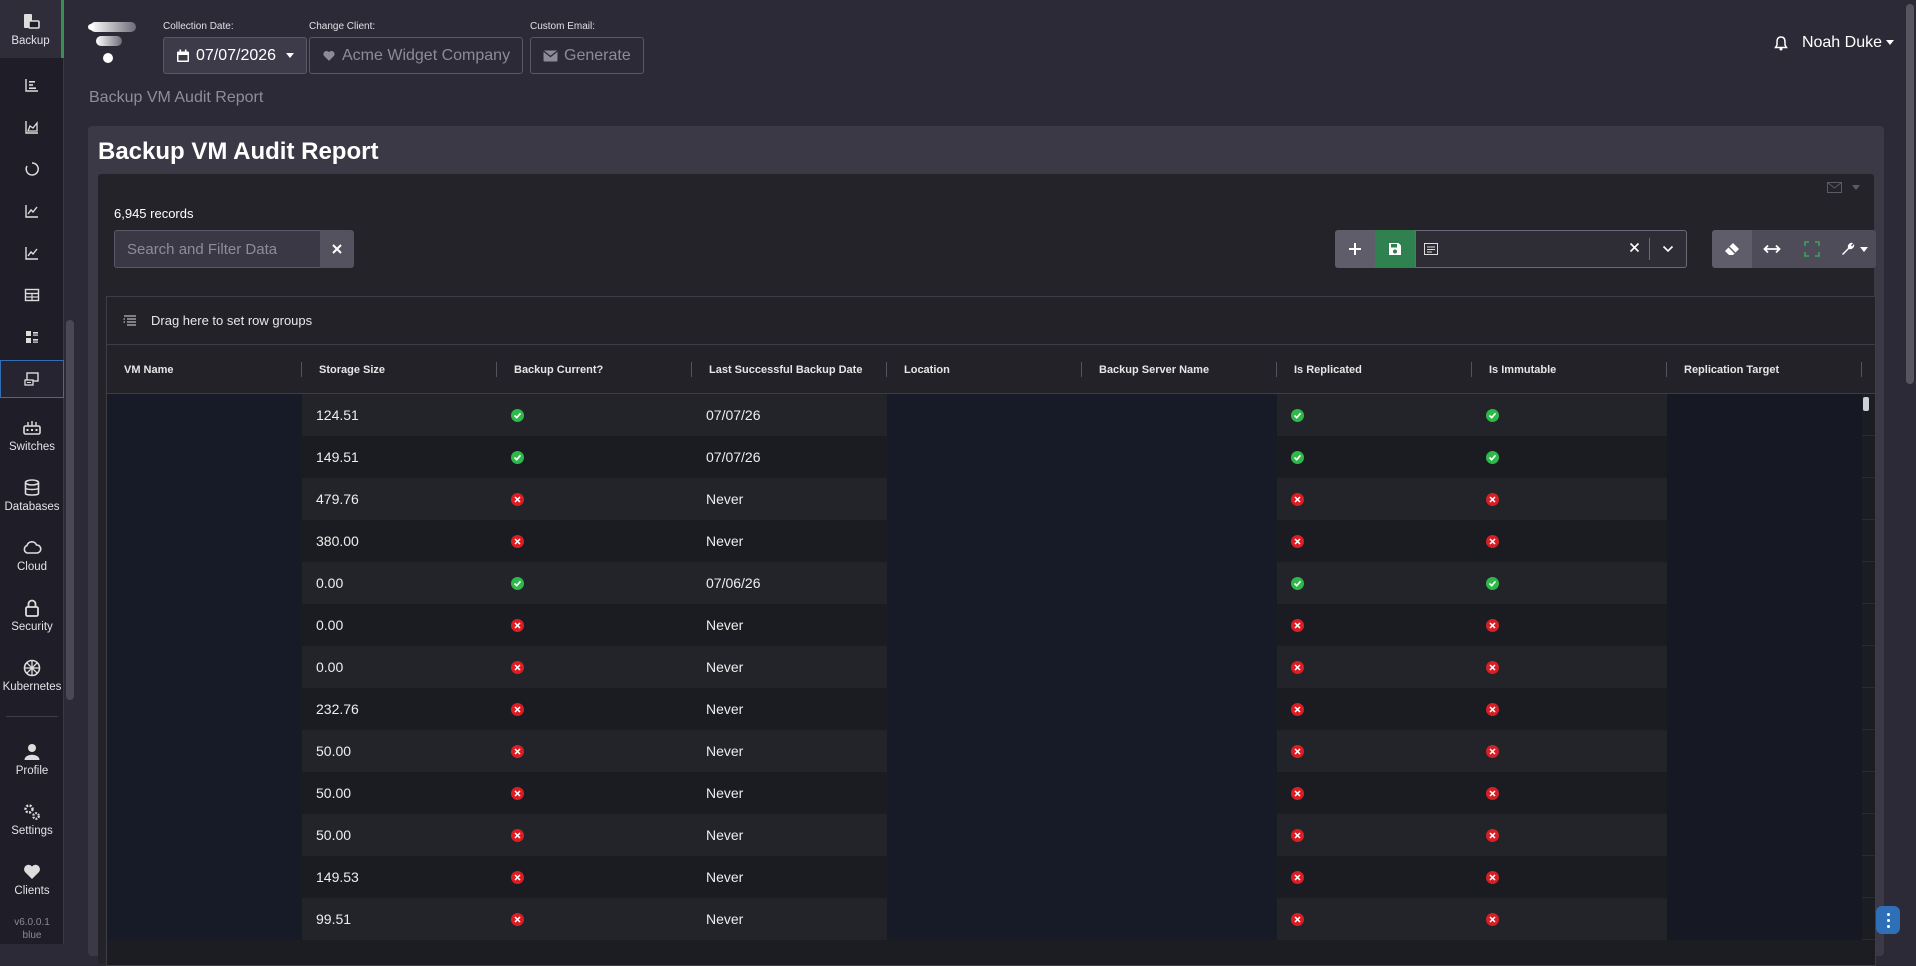  What do you see at coordinates (32, 819) in the screenshot?
I see `sidebar-item-settings: Settings` at bounding box center [32, 819].